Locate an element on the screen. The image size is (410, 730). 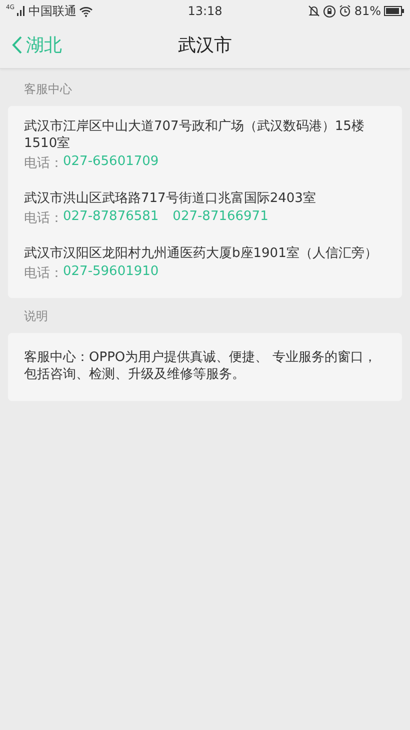
description-text: 客服中心：OPPO为用户提供真诚、便捷、 专业服务的窗口，包括咨询、检测、升级及维修等服务。 is located at coordinates (201, 366).